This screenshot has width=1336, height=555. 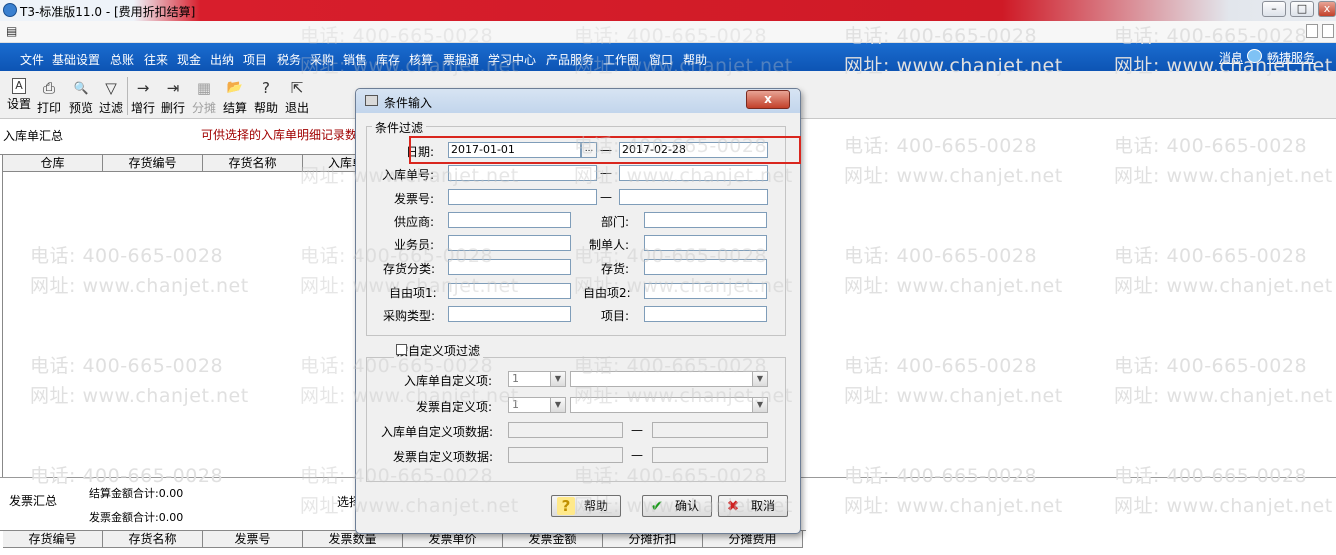 I want to click on inbound-col-warehouse: 仓库, so click(x=53, y=163).